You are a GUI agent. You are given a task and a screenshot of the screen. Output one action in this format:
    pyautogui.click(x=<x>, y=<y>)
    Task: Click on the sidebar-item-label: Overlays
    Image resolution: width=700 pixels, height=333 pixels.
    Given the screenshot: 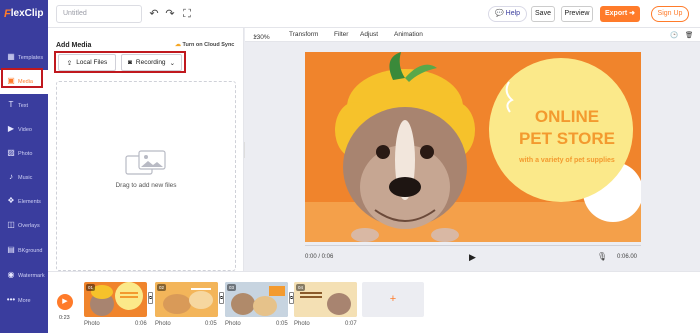 What is the action you would take?
    pyautogui.click(x=29, y=226)
    